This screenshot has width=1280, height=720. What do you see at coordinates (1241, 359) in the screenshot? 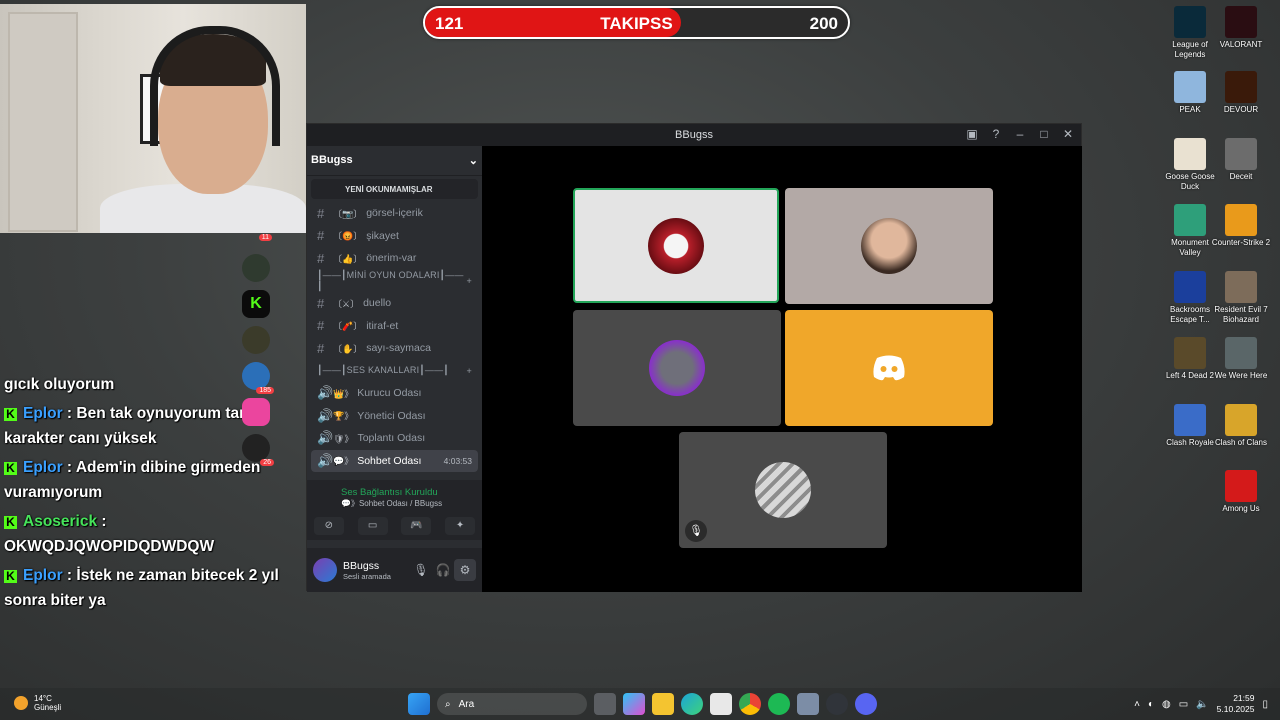
I see `desktop-icon: We Were Here` at bounding box center [1241, 359].